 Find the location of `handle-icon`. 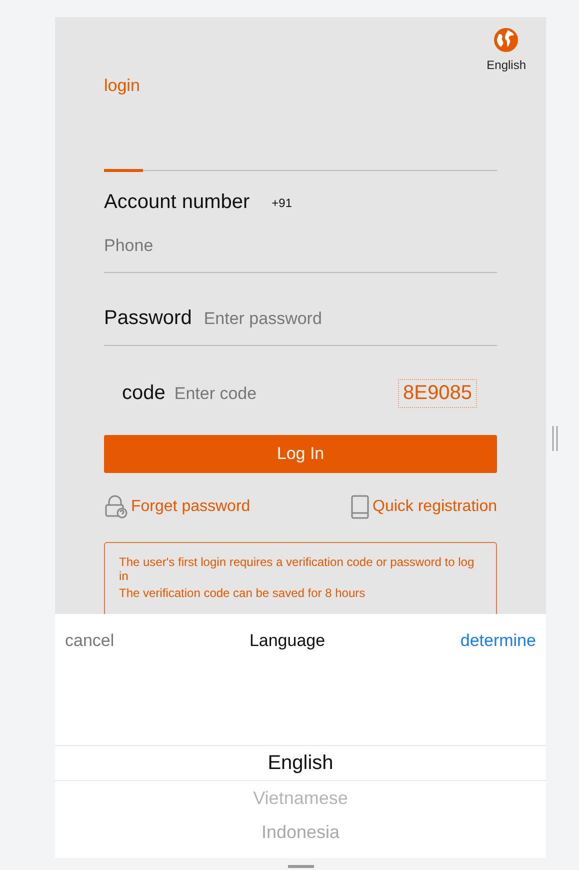

handle-icon is located at coordinates (301, 866).